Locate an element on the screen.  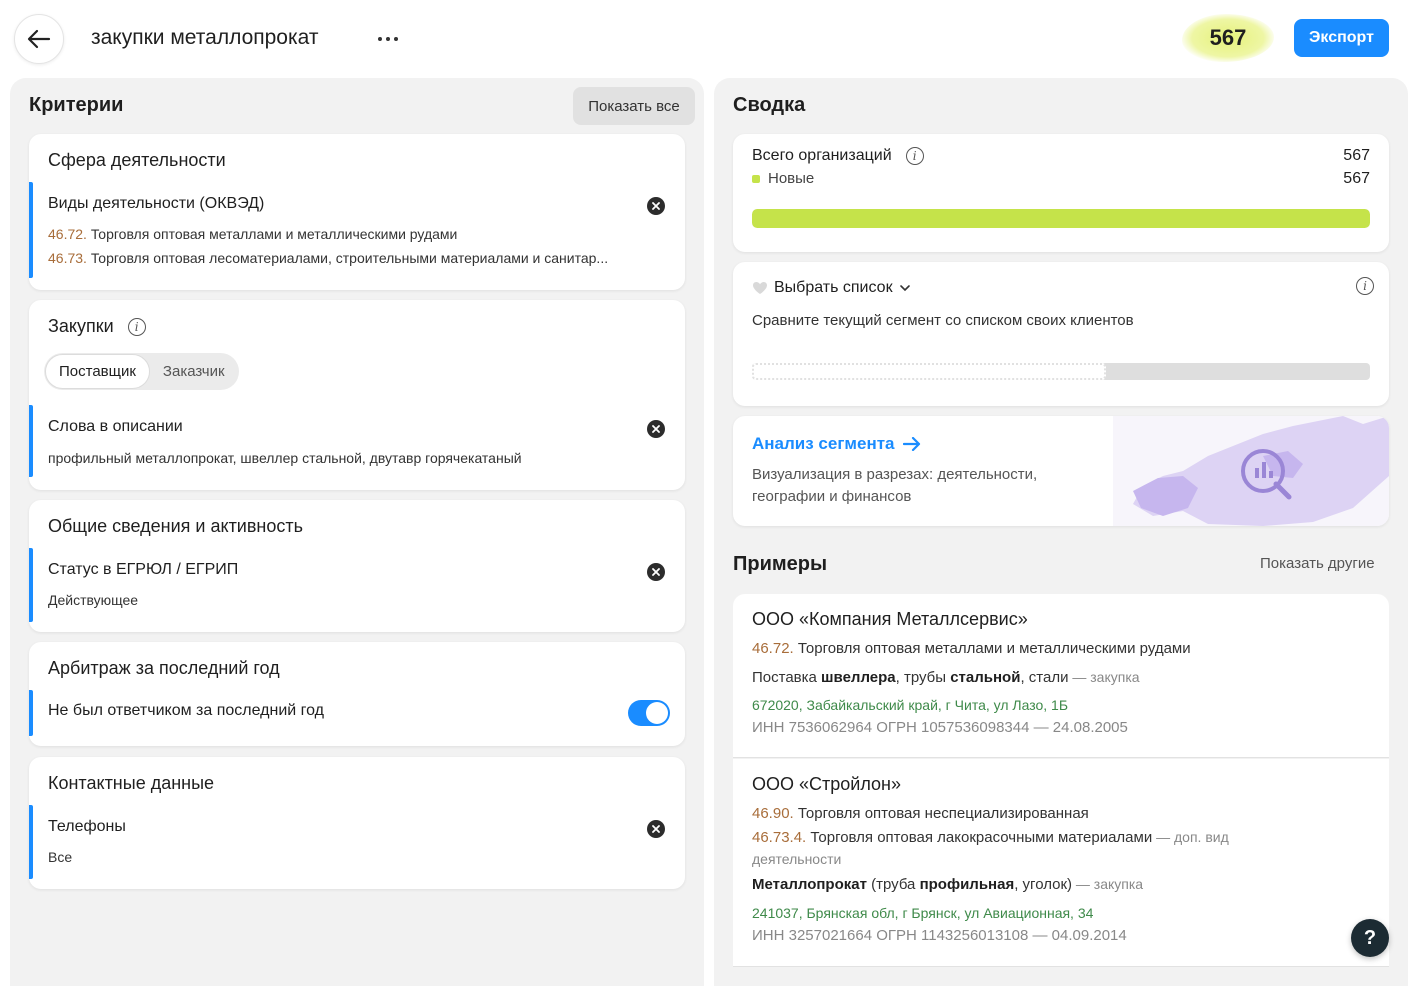
company-name: ООО «Компания Металлсервис» is located at coordinates (890, 619).